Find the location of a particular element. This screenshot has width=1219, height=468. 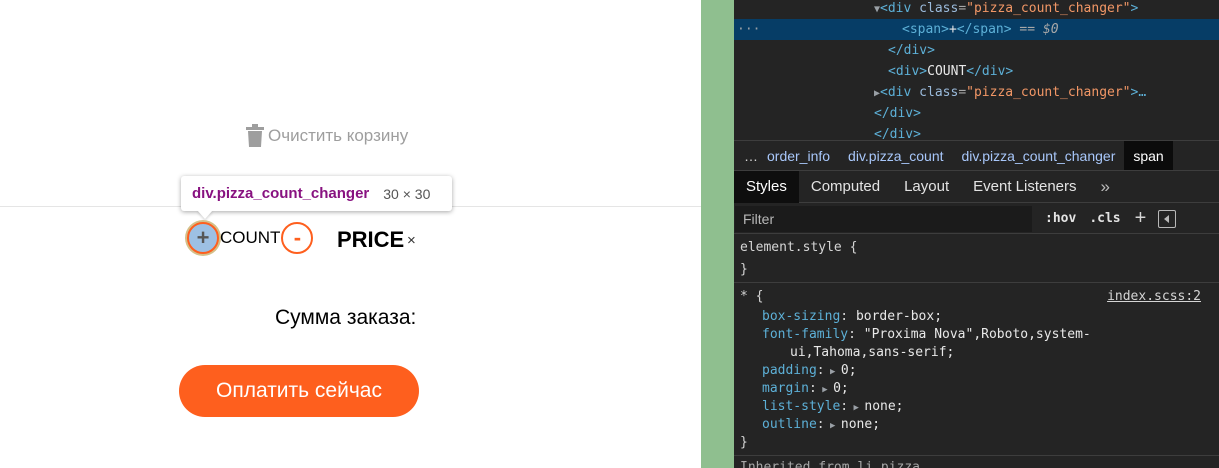

tab-computed: Computed is located at coordinates (845, 187).